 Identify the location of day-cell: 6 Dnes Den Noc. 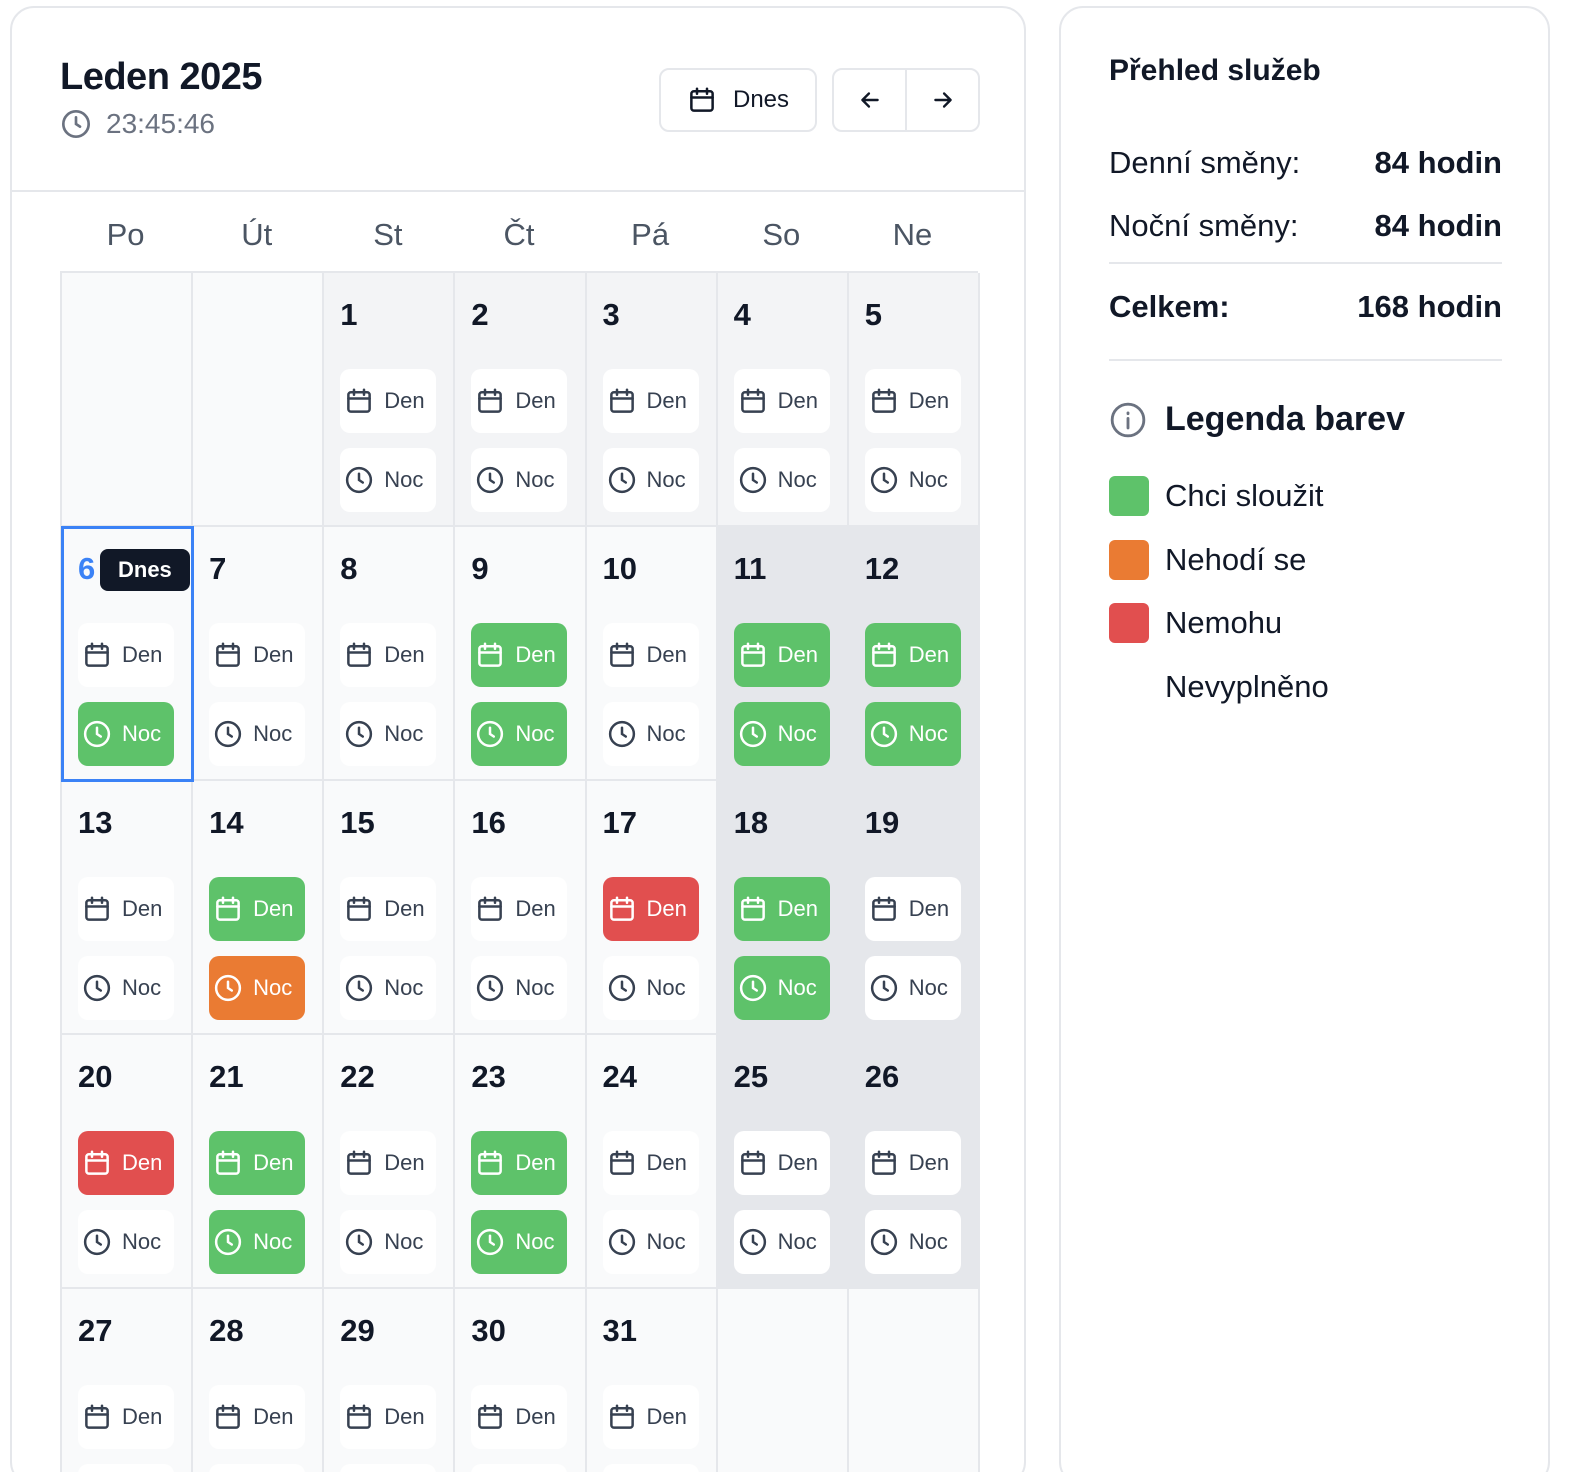
(127, 654).